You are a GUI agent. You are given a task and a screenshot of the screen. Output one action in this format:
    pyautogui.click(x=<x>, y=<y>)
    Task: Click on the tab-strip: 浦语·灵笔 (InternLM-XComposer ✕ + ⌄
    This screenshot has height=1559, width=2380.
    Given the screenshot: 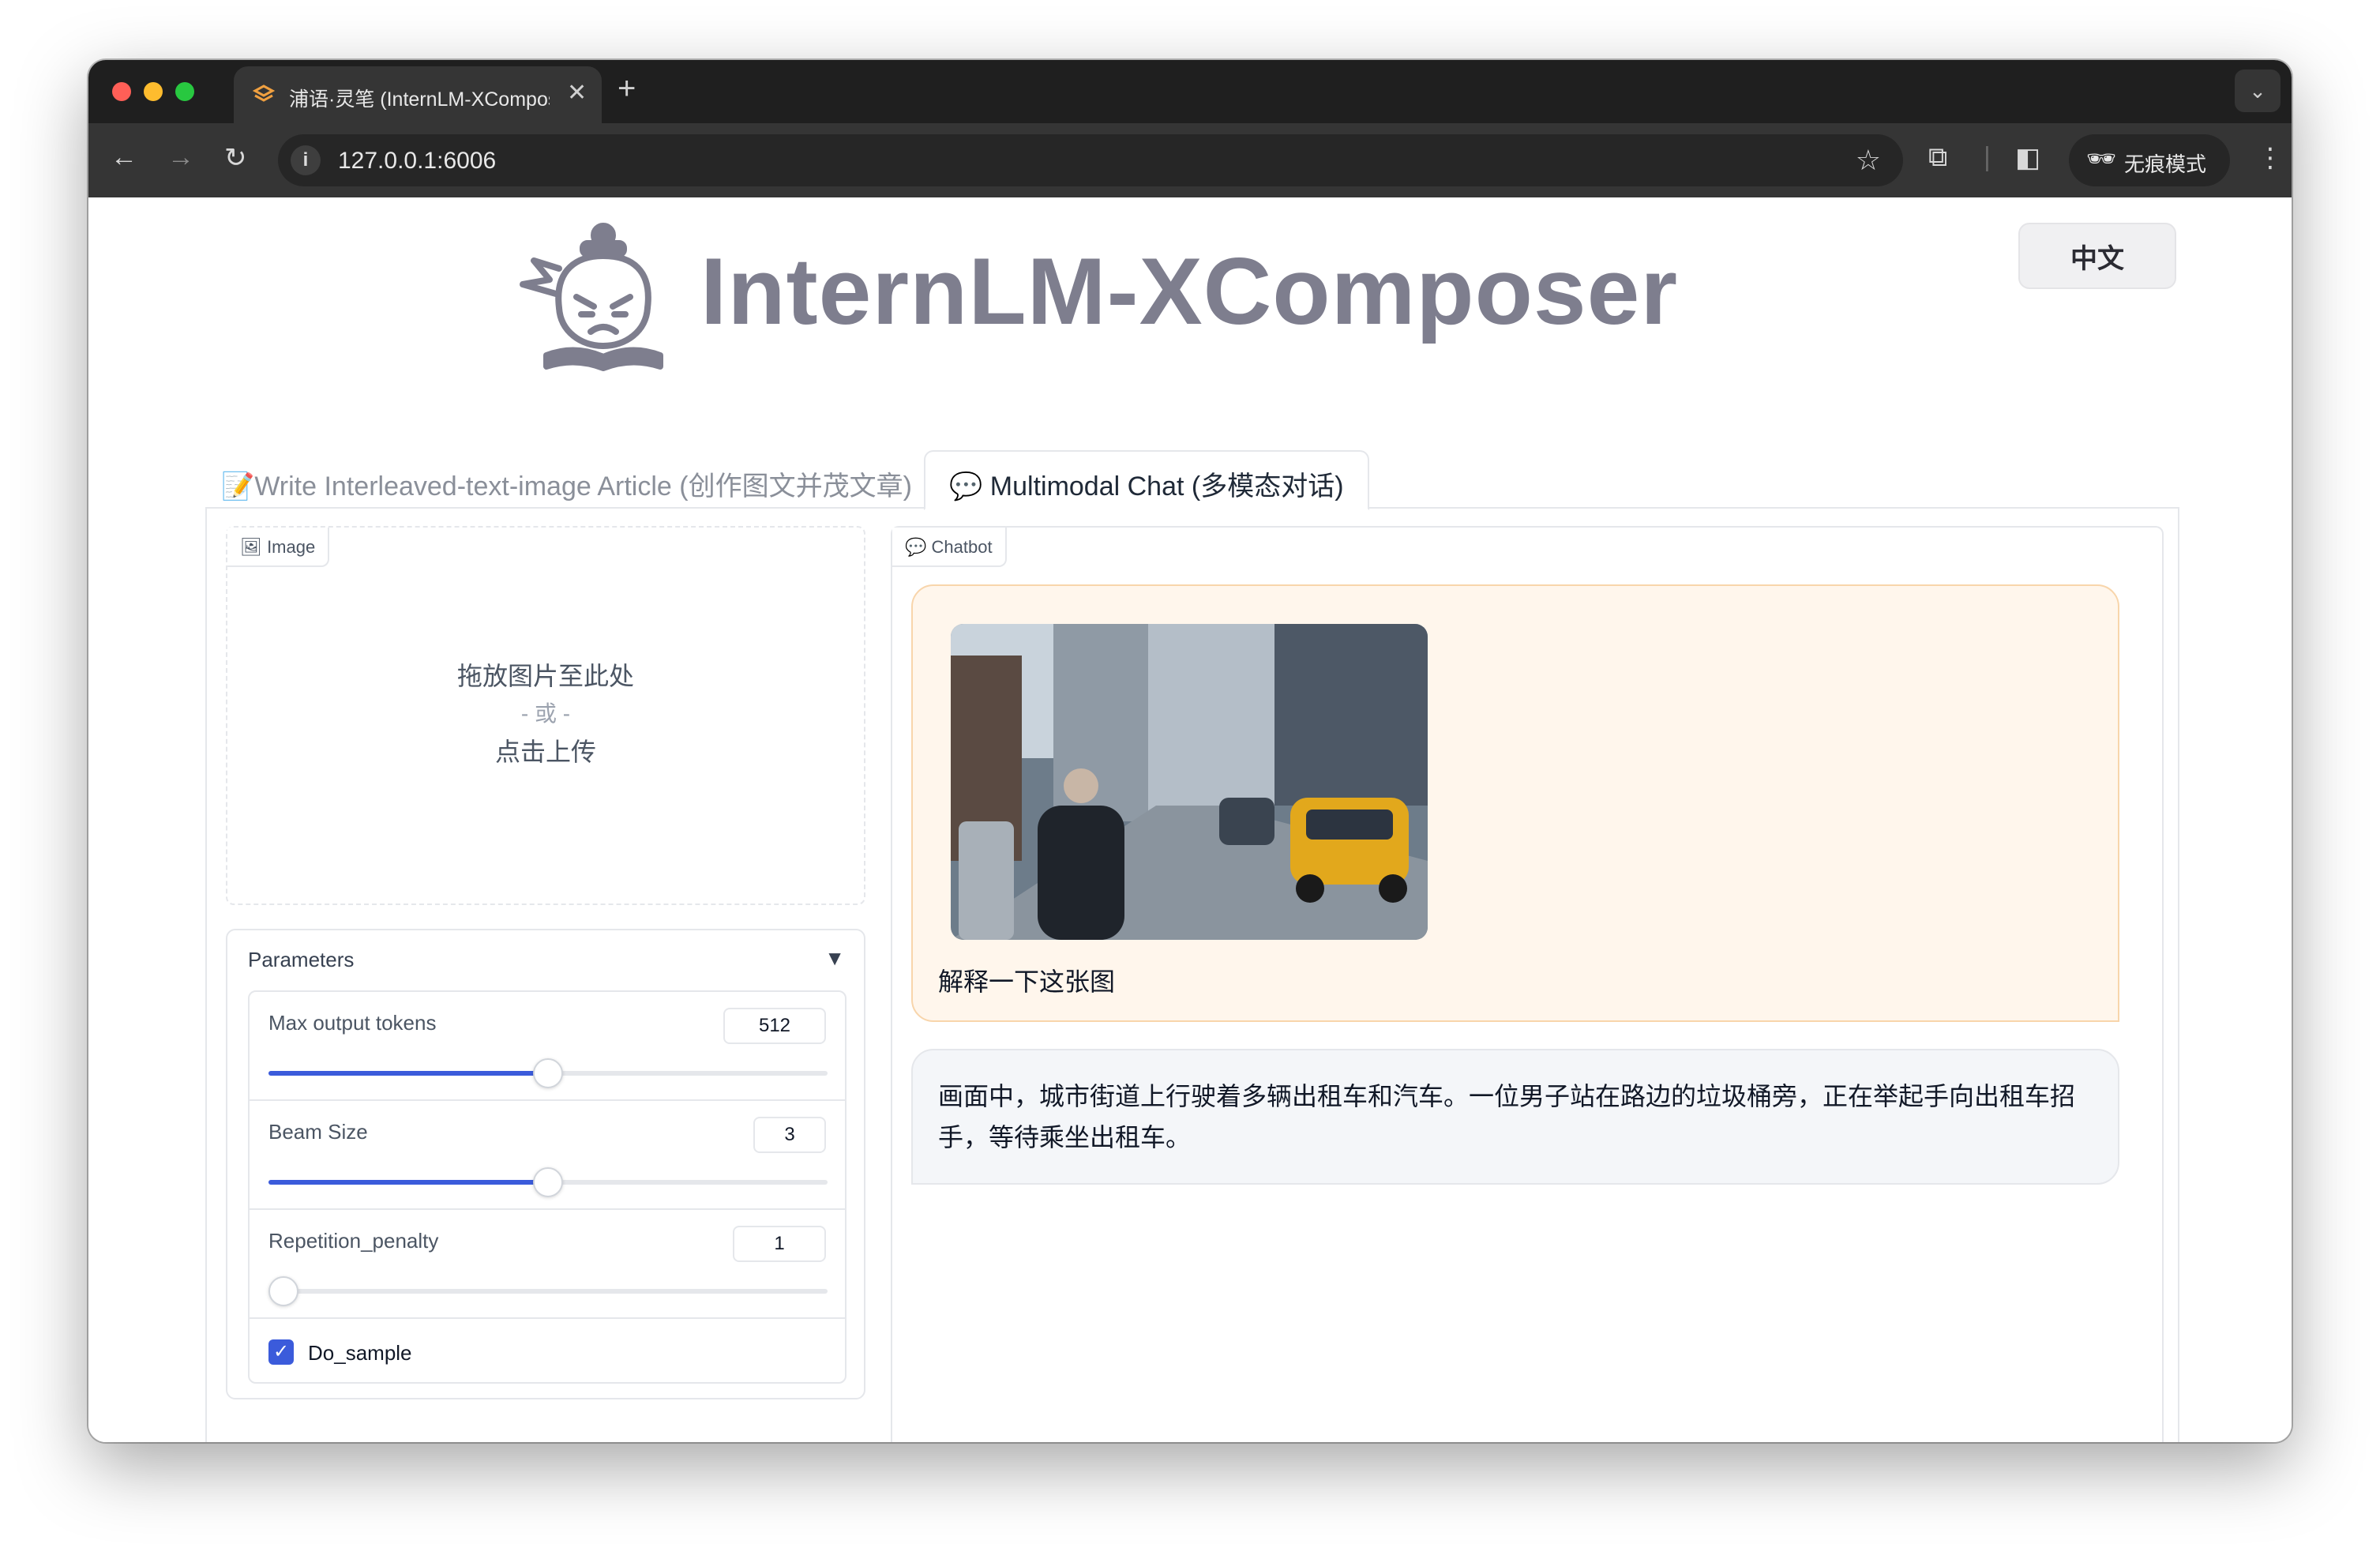 What is the action you would take?
    pyautogui.click(x=1190, y=91)
    